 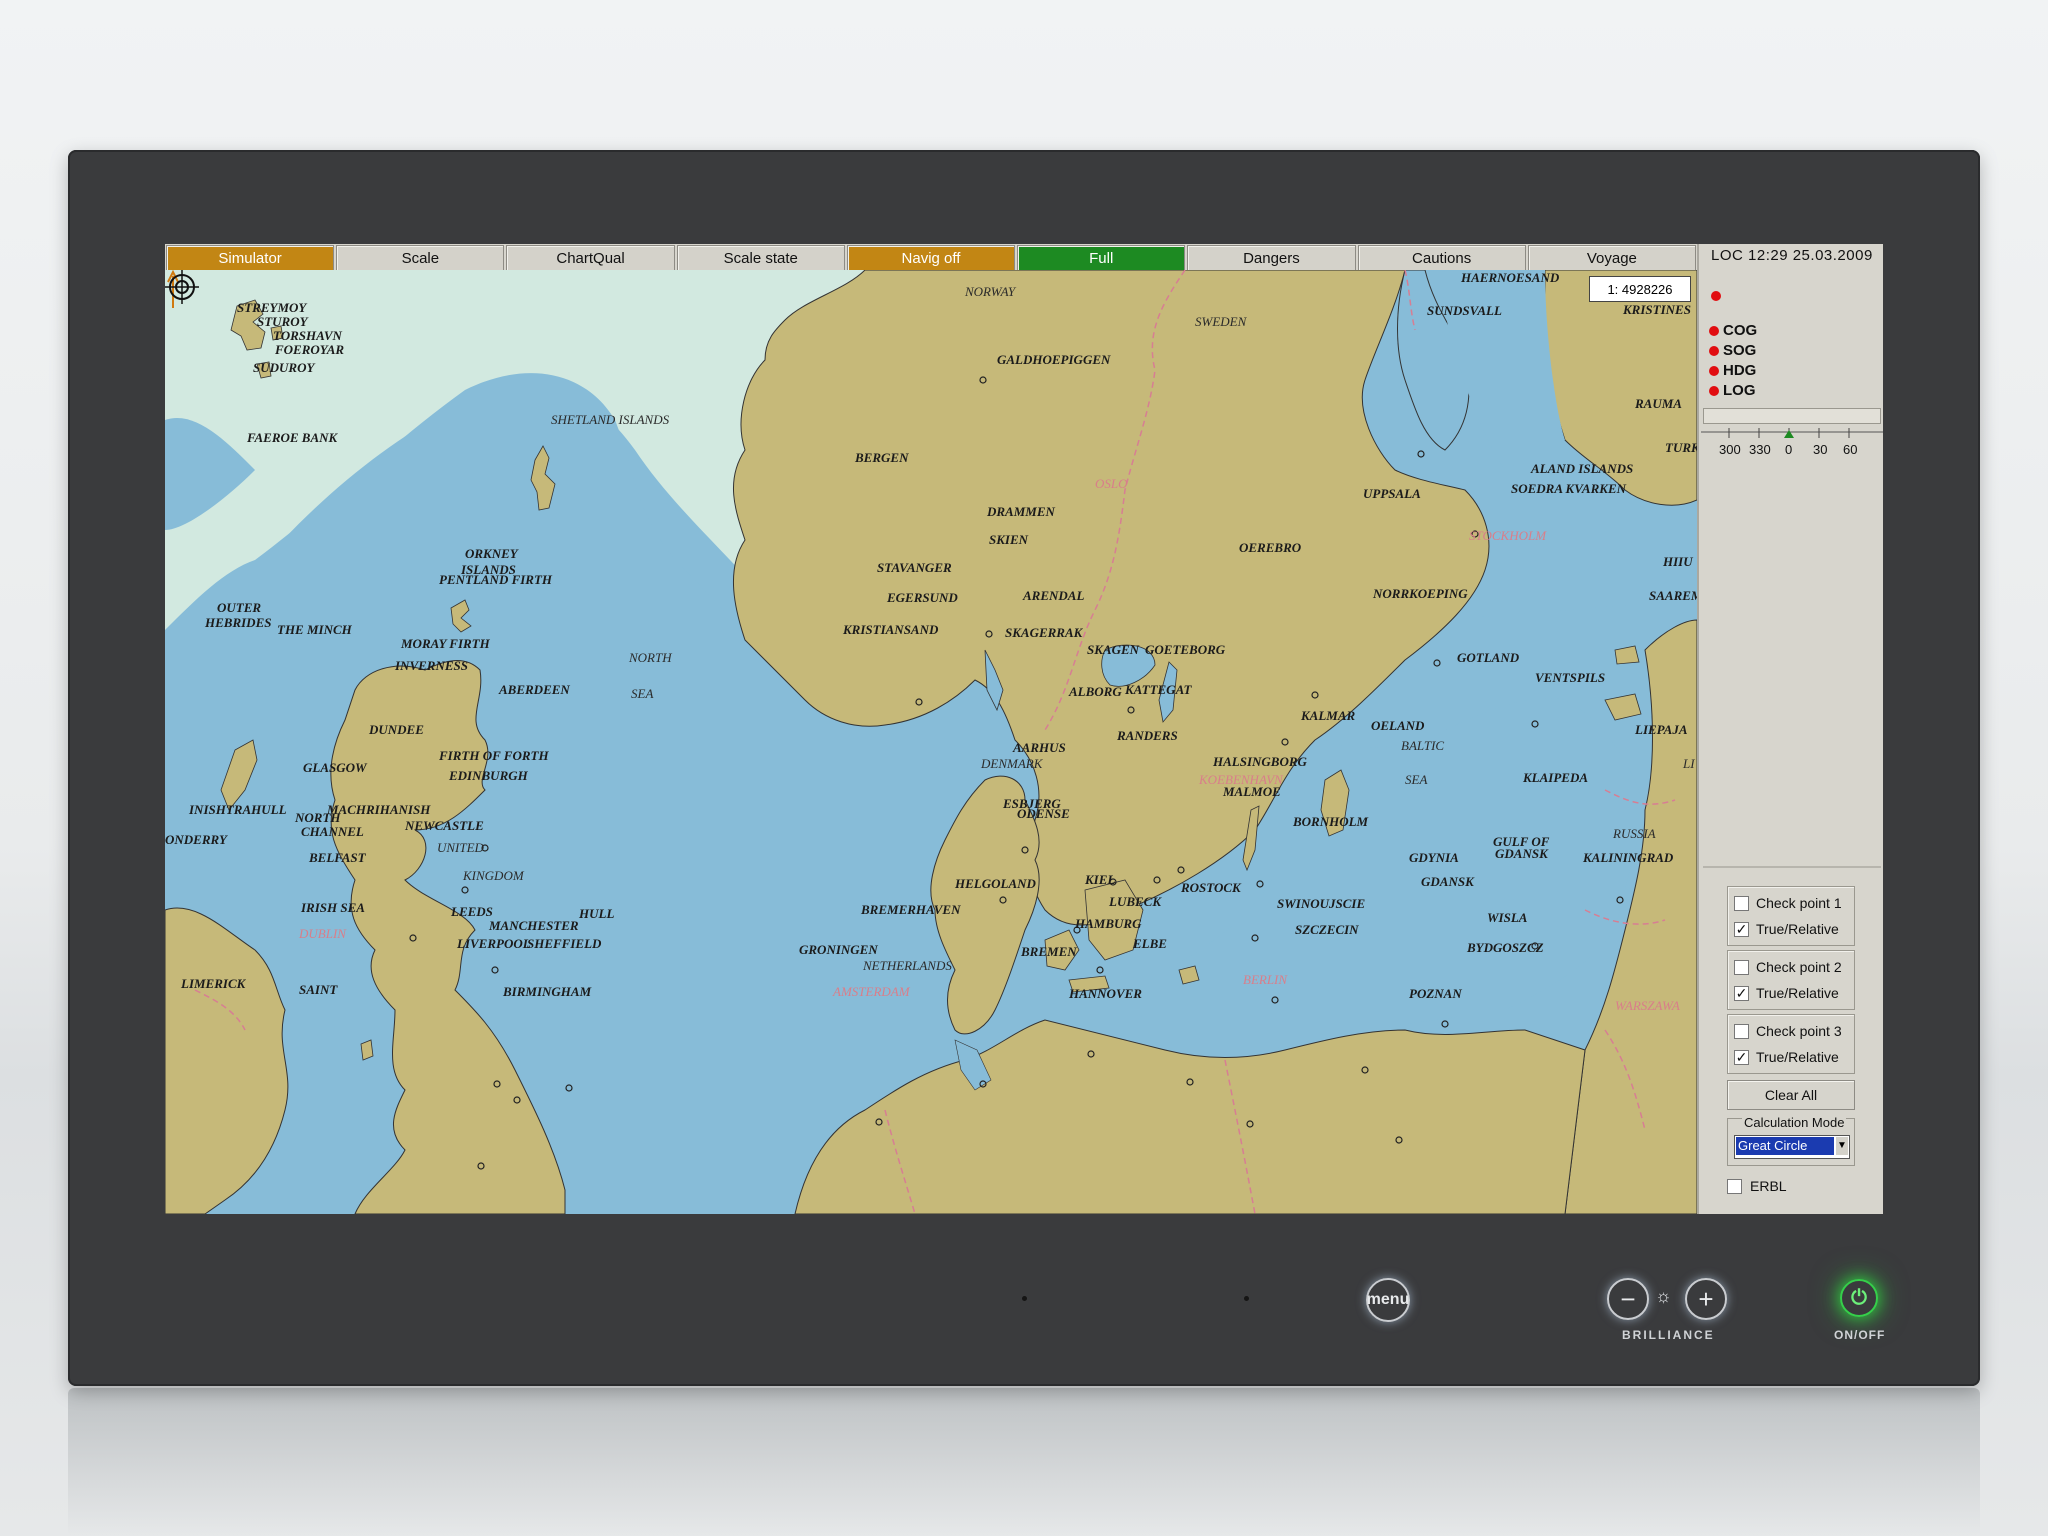 What do you see at coordinates (1730, 449) in the screenshot?
I see `heading-tick-300: 300` at bounding box center [1730, 449].